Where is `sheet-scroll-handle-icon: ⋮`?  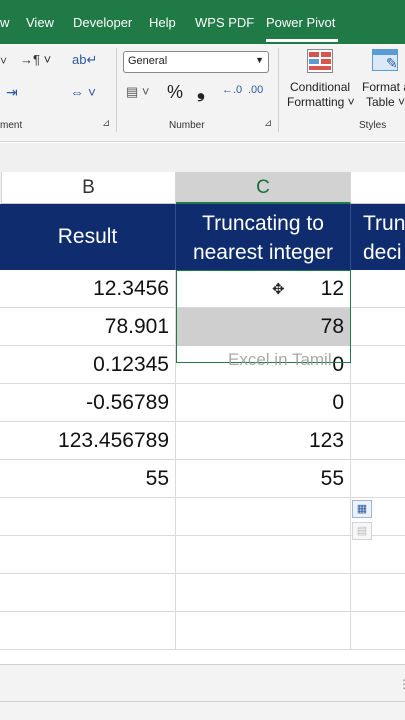
sheet-scroll-handle-icon: ⋮ is located at coordinates (401, 684).